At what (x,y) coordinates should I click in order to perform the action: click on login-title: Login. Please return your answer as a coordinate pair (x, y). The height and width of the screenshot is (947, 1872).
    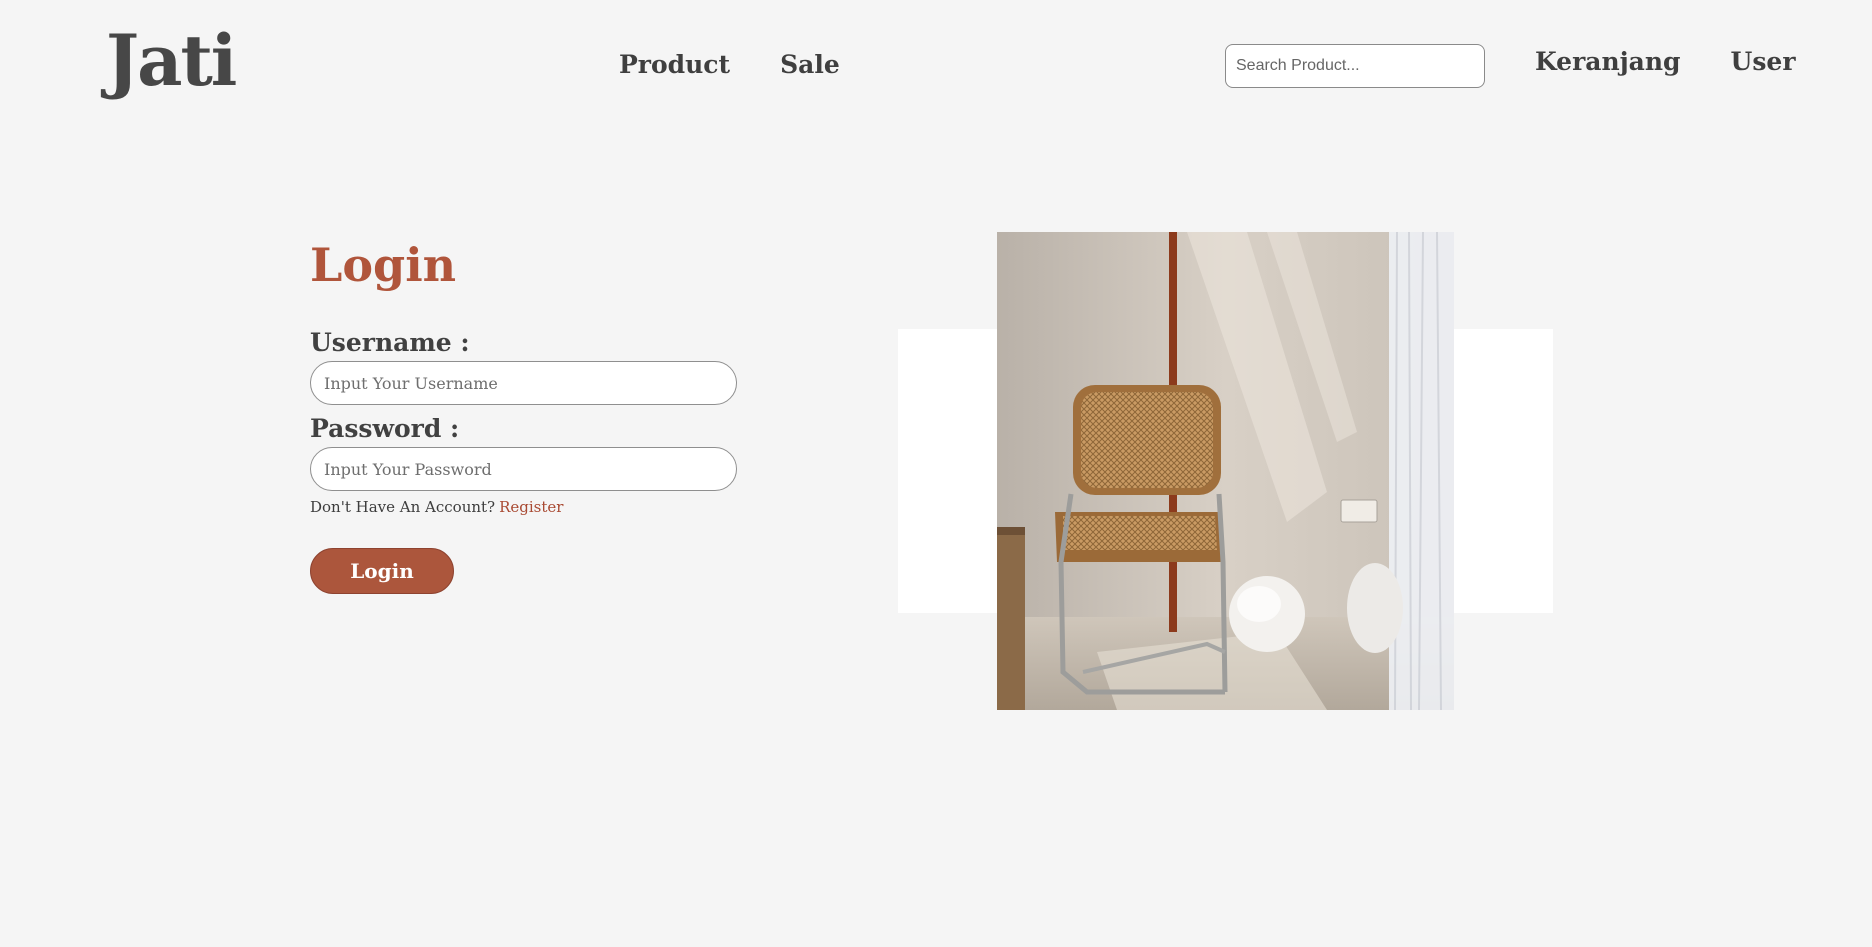
    Looking at the image, I should click on (383, 265).